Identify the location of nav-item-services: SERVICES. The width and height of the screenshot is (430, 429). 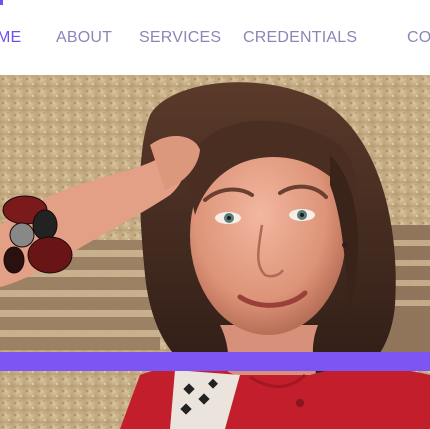
(180, 38).